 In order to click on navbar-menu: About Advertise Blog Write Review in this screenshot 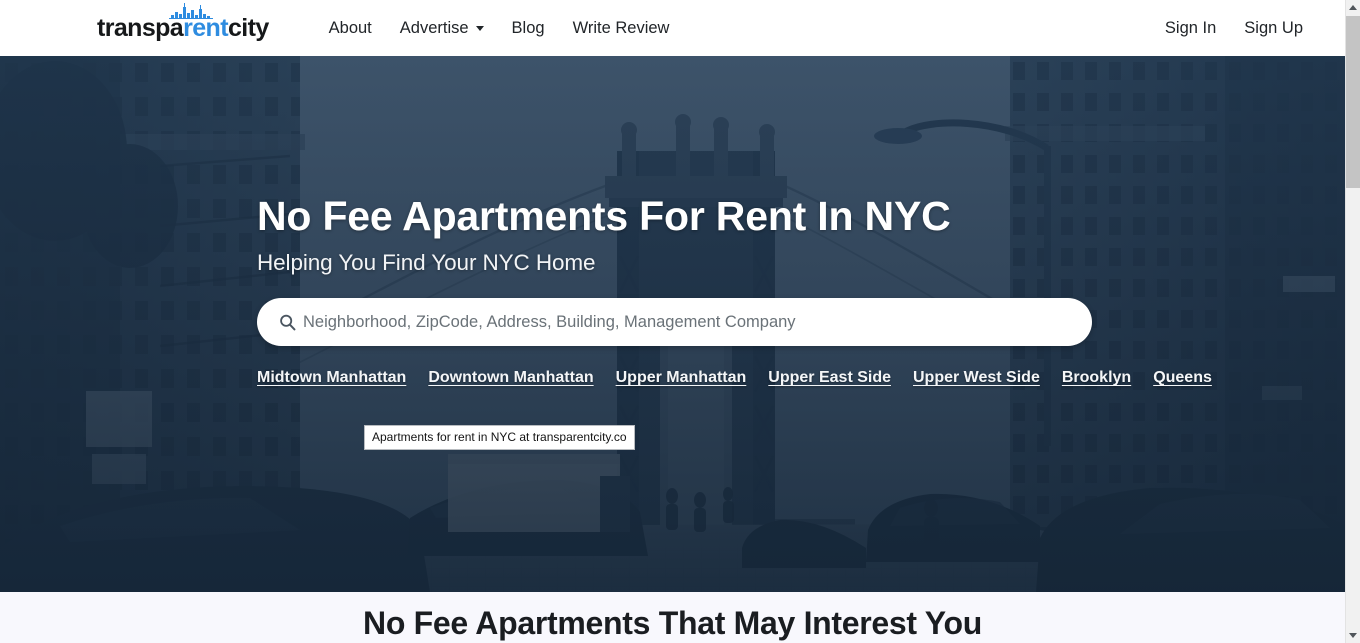, I will do `click(499, 28)`.